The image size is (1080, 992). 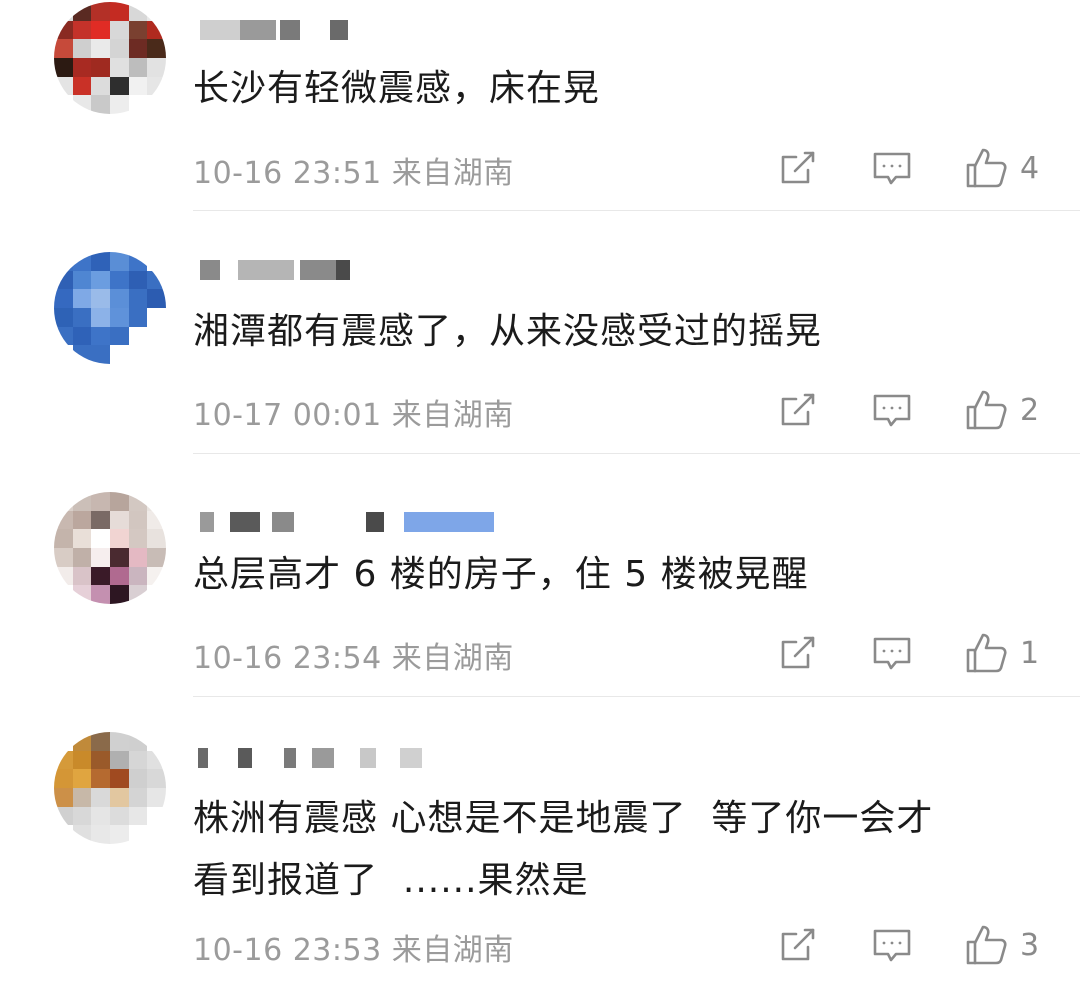 I want to click on comment-text-line: 总层高才 6 楼的房子，住 5 楼被晃醒, so click(x=501, y=574).